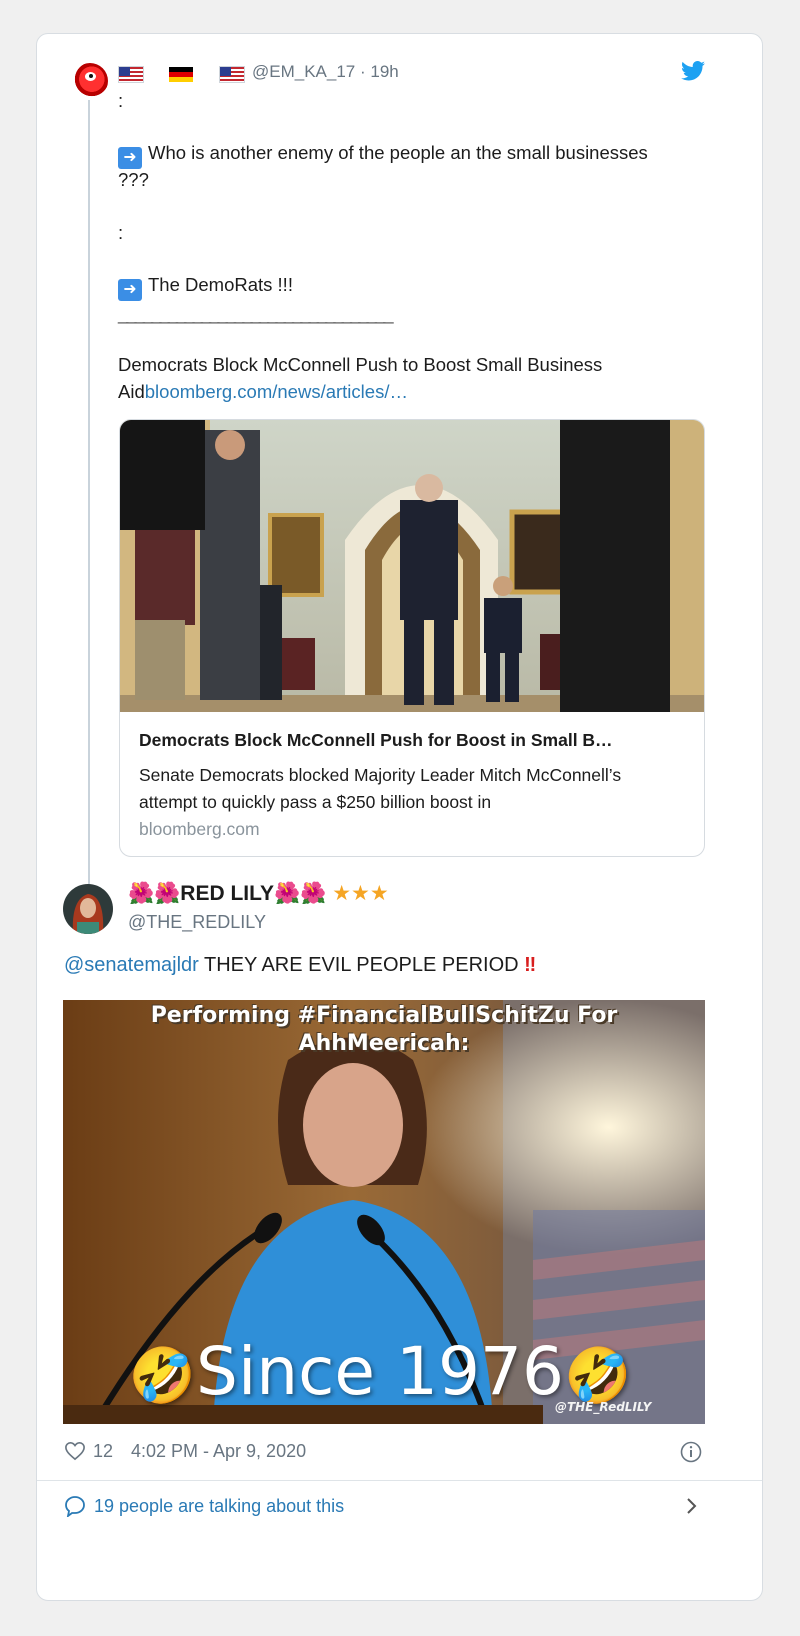  What do you see at coordinates (181, 74) in the screenshot?
I see `germany-flag-icon` at bounding box center [181, 74].